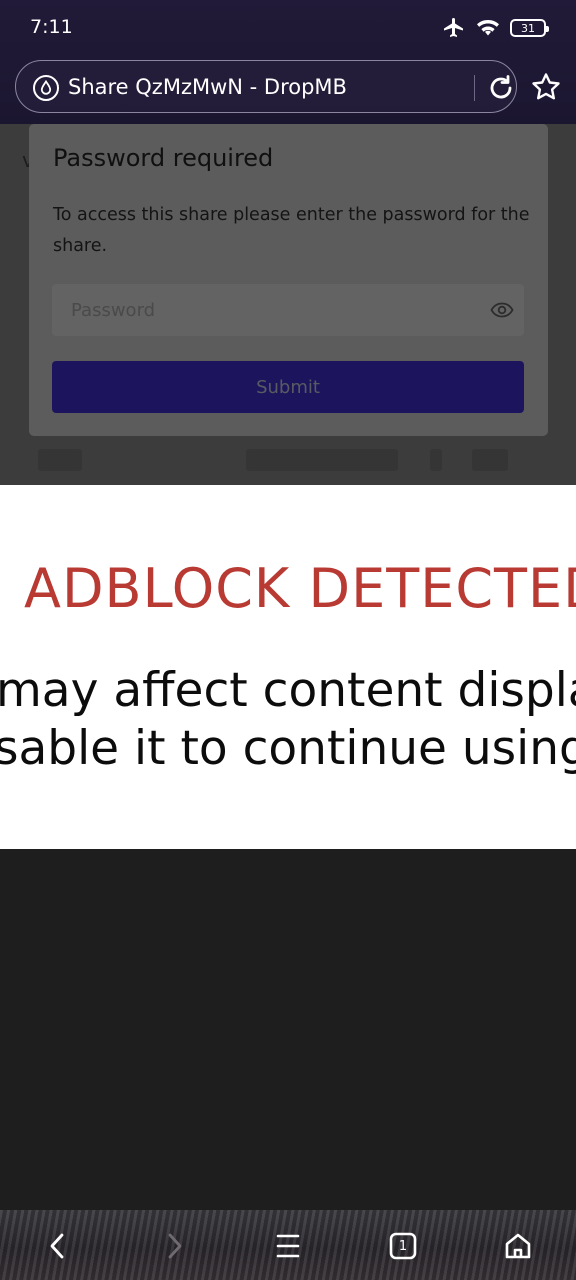 The image size is (576, 1280). What do you see at coordinates (288, 387) in the screenshot?
I see `submit-button: Submit` at bounding box center [288, 387].